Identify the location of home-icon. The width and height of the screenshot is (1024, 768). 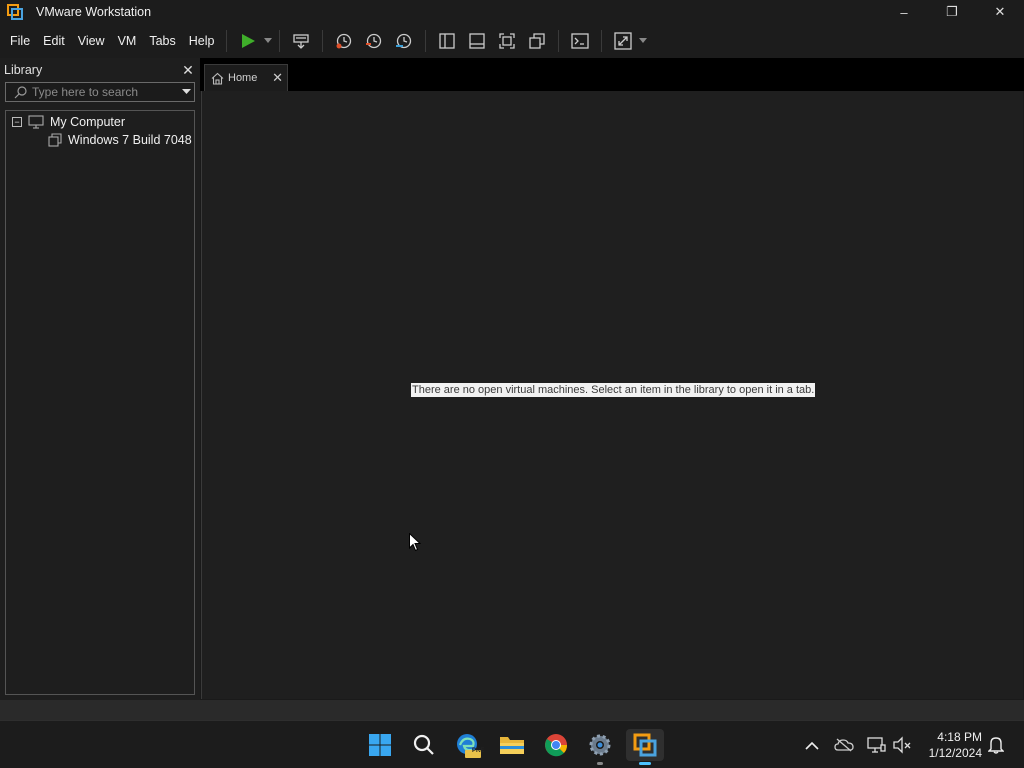
(217, 78).